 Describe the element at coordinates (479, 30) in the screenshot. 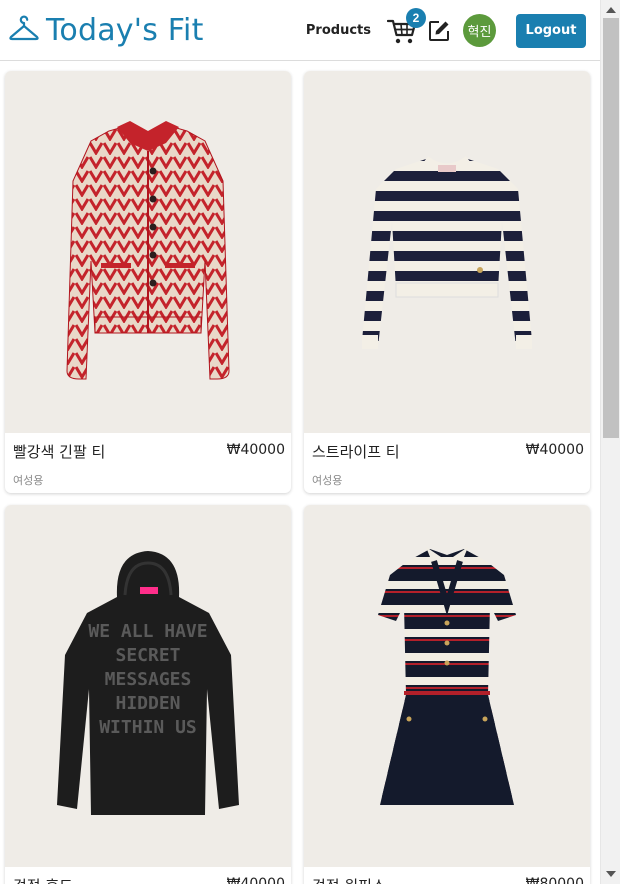

I see `user-avatar: 혁진` at that location.